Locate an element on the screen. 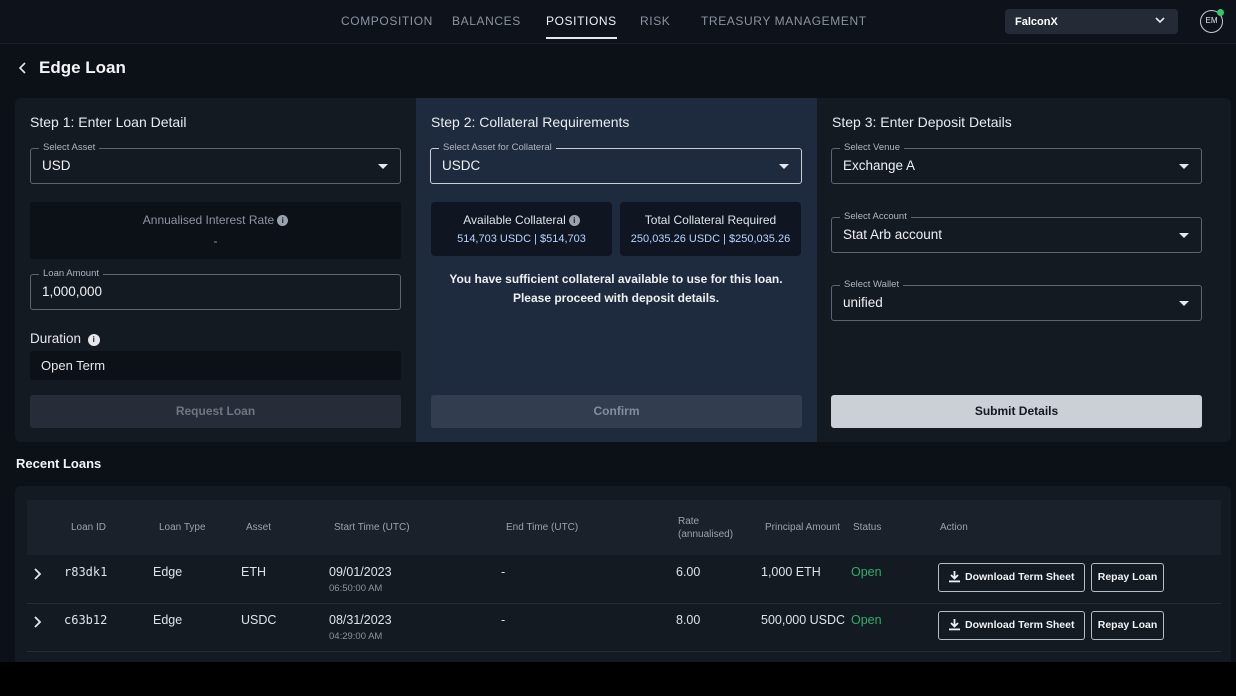  col-rate: Rate (annualised) is located at coordinates (711, 528).